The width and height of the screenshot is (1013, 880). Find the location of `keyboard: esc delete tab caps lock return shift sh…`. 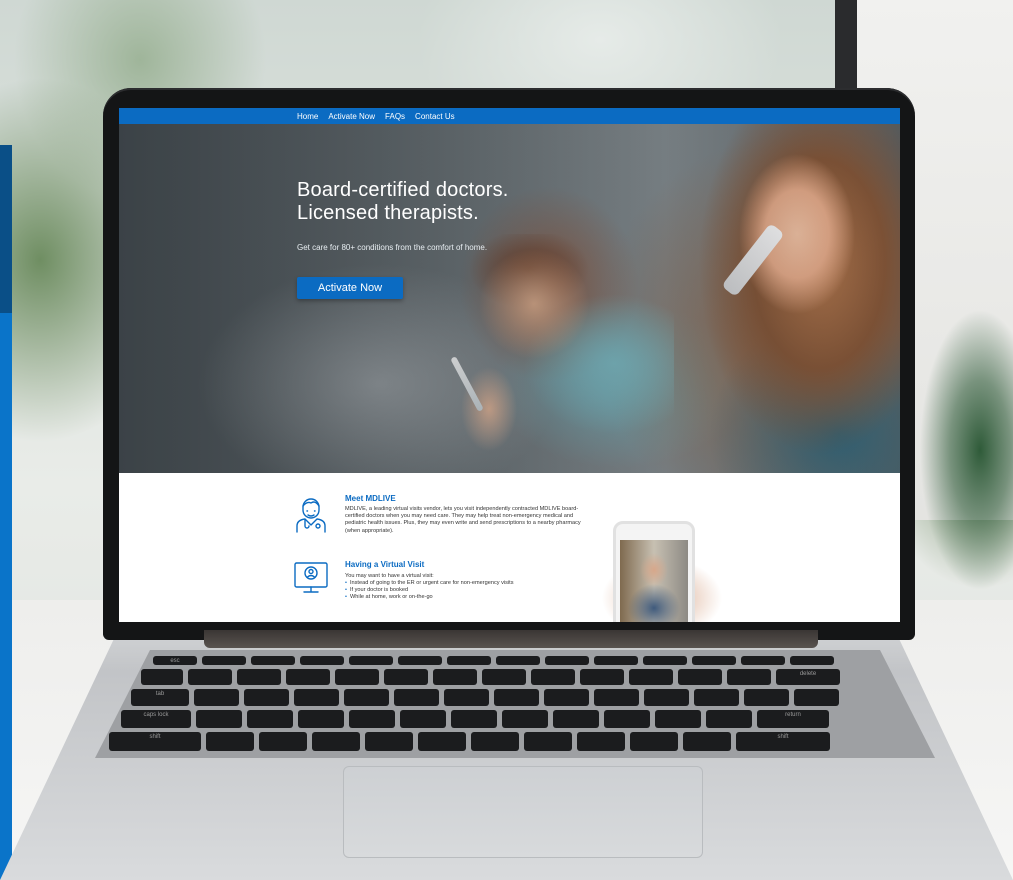

keyboard: esc delete tab caps lock return shift sh… is located at coordinates (515, 704).